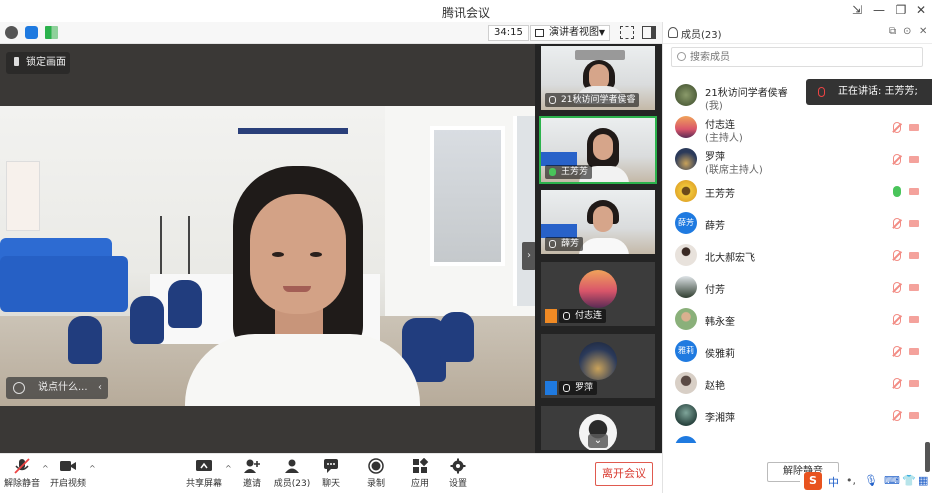 The width and height of the screenshot is (932, 493). I want to click on info-icon, so click(11, 32).